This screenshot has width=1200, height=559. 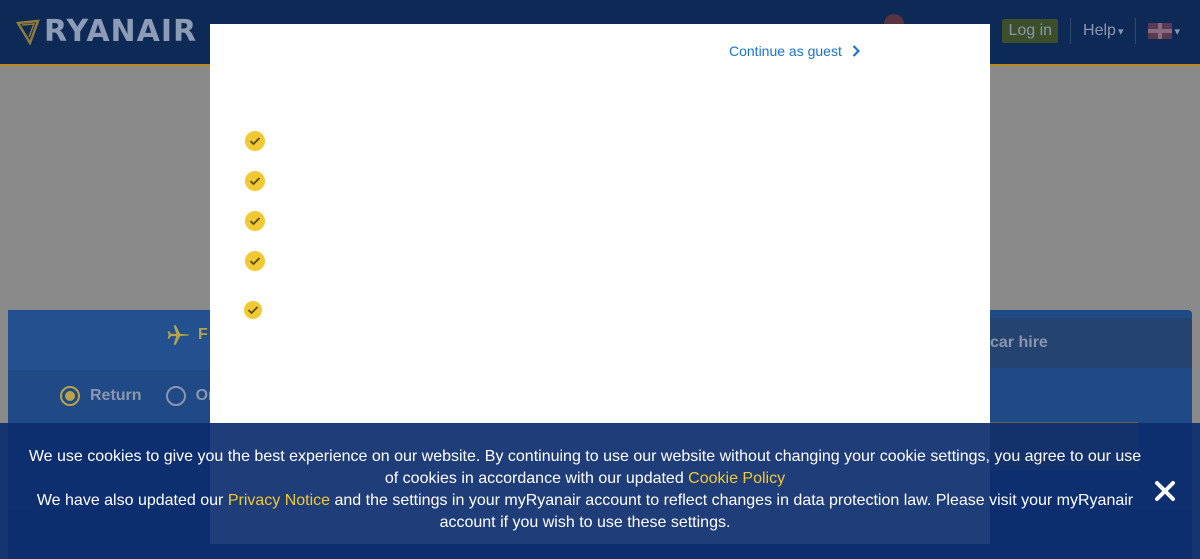 I want to click on continue-as-guest-label: Continue as guest, so click(x=785, y=51).